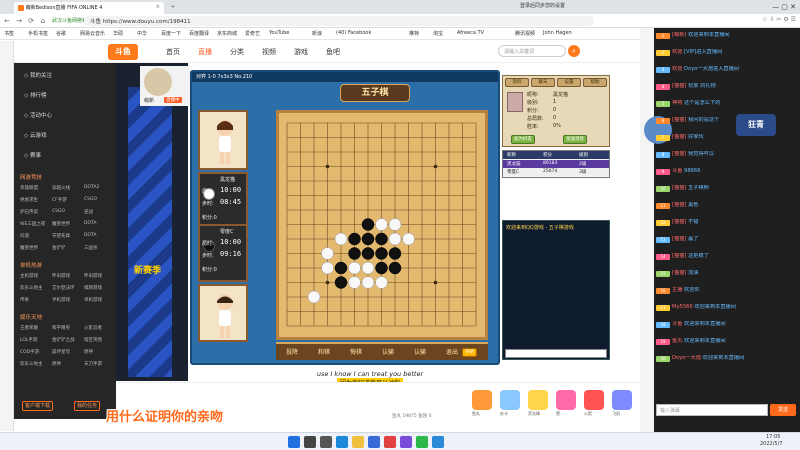 The height and width of the screenshot is (450, 800). Describe the element at coordinates (292, 351) in the screenshot. I see `game-action-button: 投降` at that location.